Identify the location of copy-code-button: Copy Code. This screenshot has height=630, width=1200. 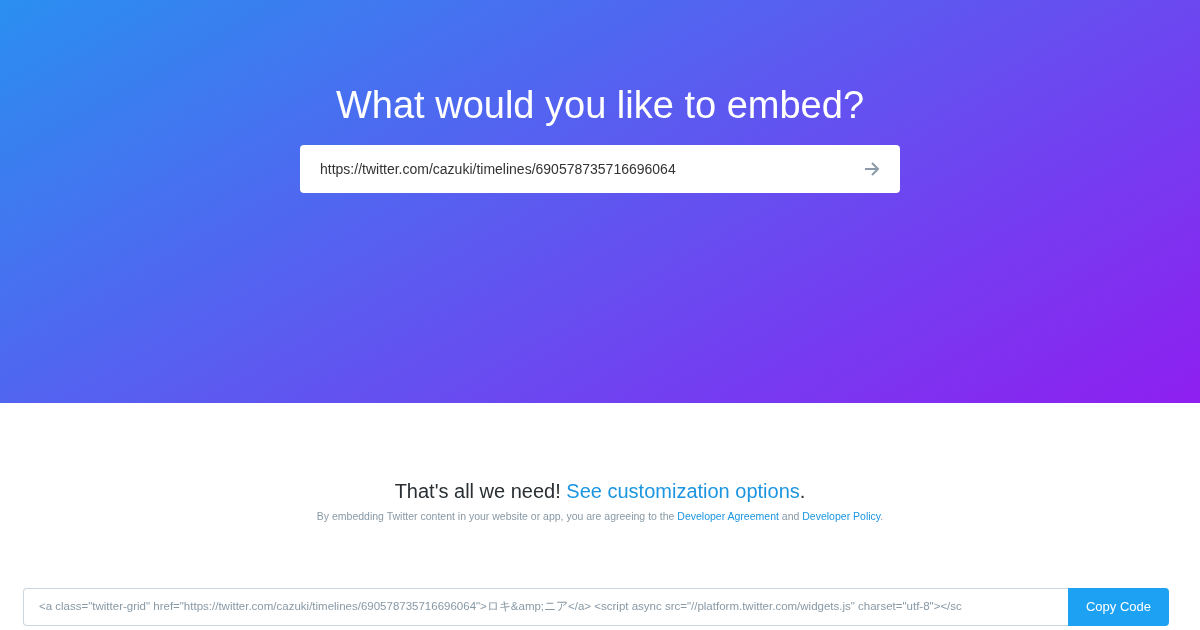
(1118, 606).